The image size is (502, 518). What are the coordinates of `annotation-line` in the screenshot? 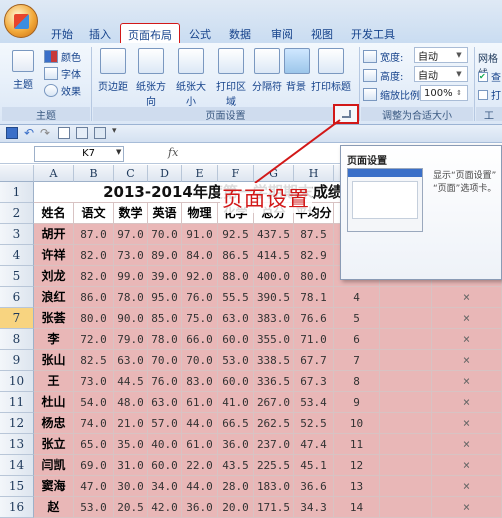 It's located at (297, 151).